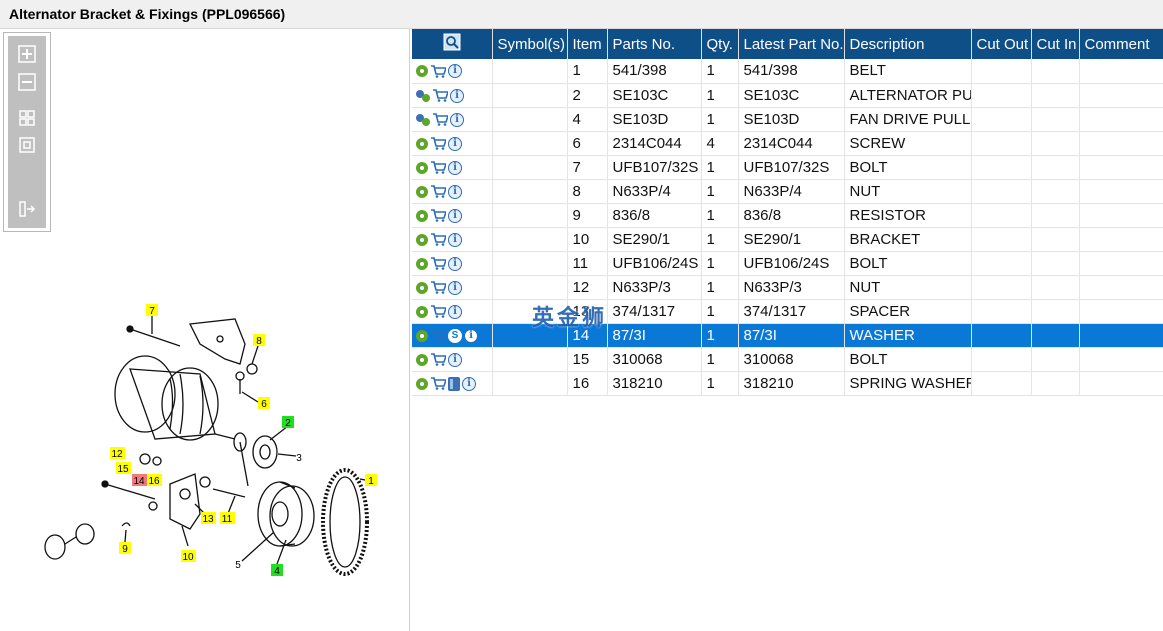 This screenshot has width=1163, height=631. Describe the element at coordinates (1055, 44) in the screenshot. I see `col-cut-in: Cut In` at that location.